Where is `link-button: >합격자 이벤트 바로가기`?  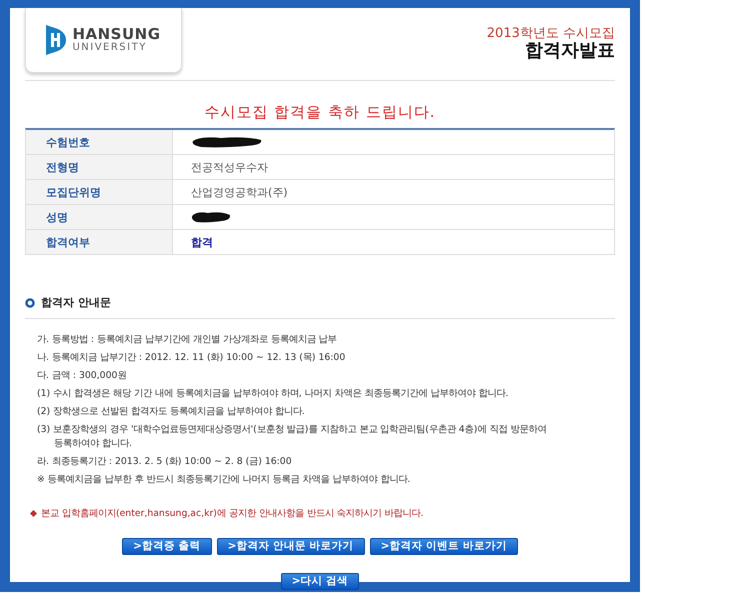
link-button: >합격자 이벤트 바로가기 is located at coordinates (444, 546).